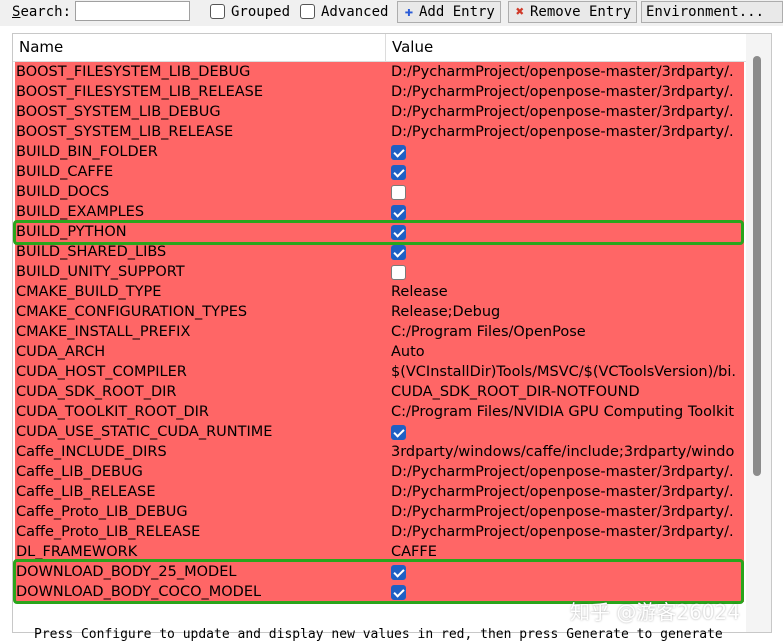  I want to click on table-row: CMAKE_BUILD_TYPE Release, so click(379, 292).